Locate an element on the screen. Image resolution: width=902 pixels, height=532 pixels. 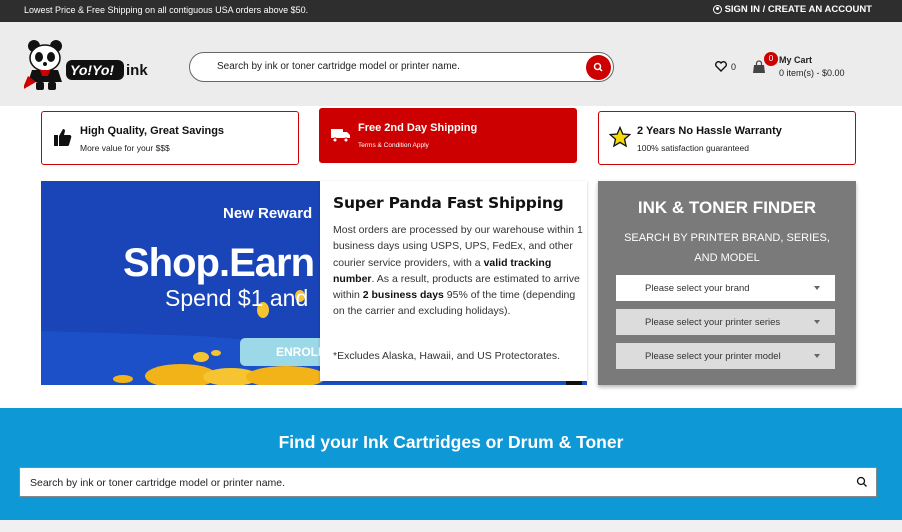
banner-new-rewards: New Reward is located at coordinates (268, 213).